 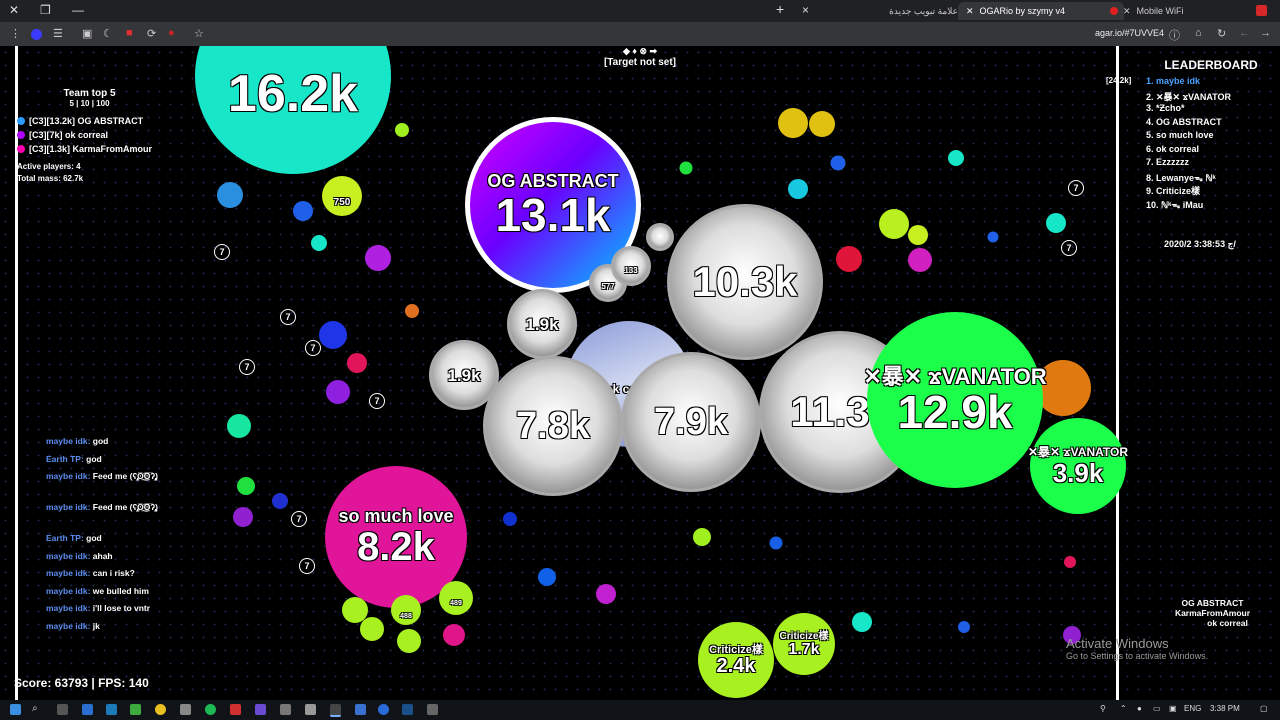 I want to click on explorer-icon, so click(x=87, y=709).